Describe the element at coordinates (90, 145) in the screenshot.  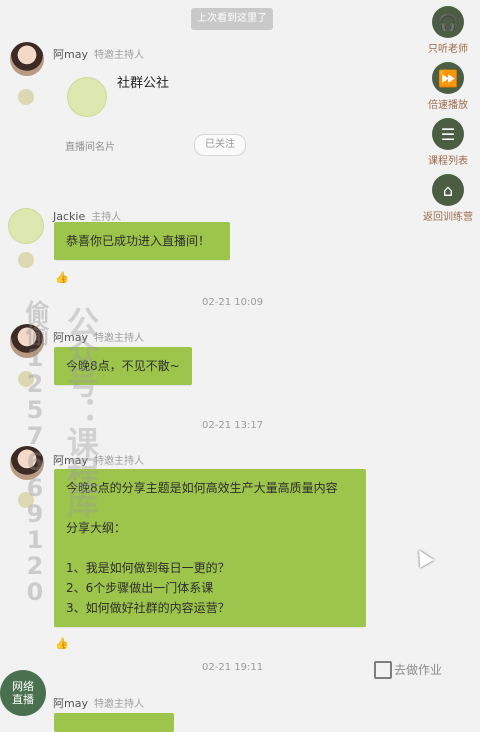
I see `card-link: 直播间名片` at that location.